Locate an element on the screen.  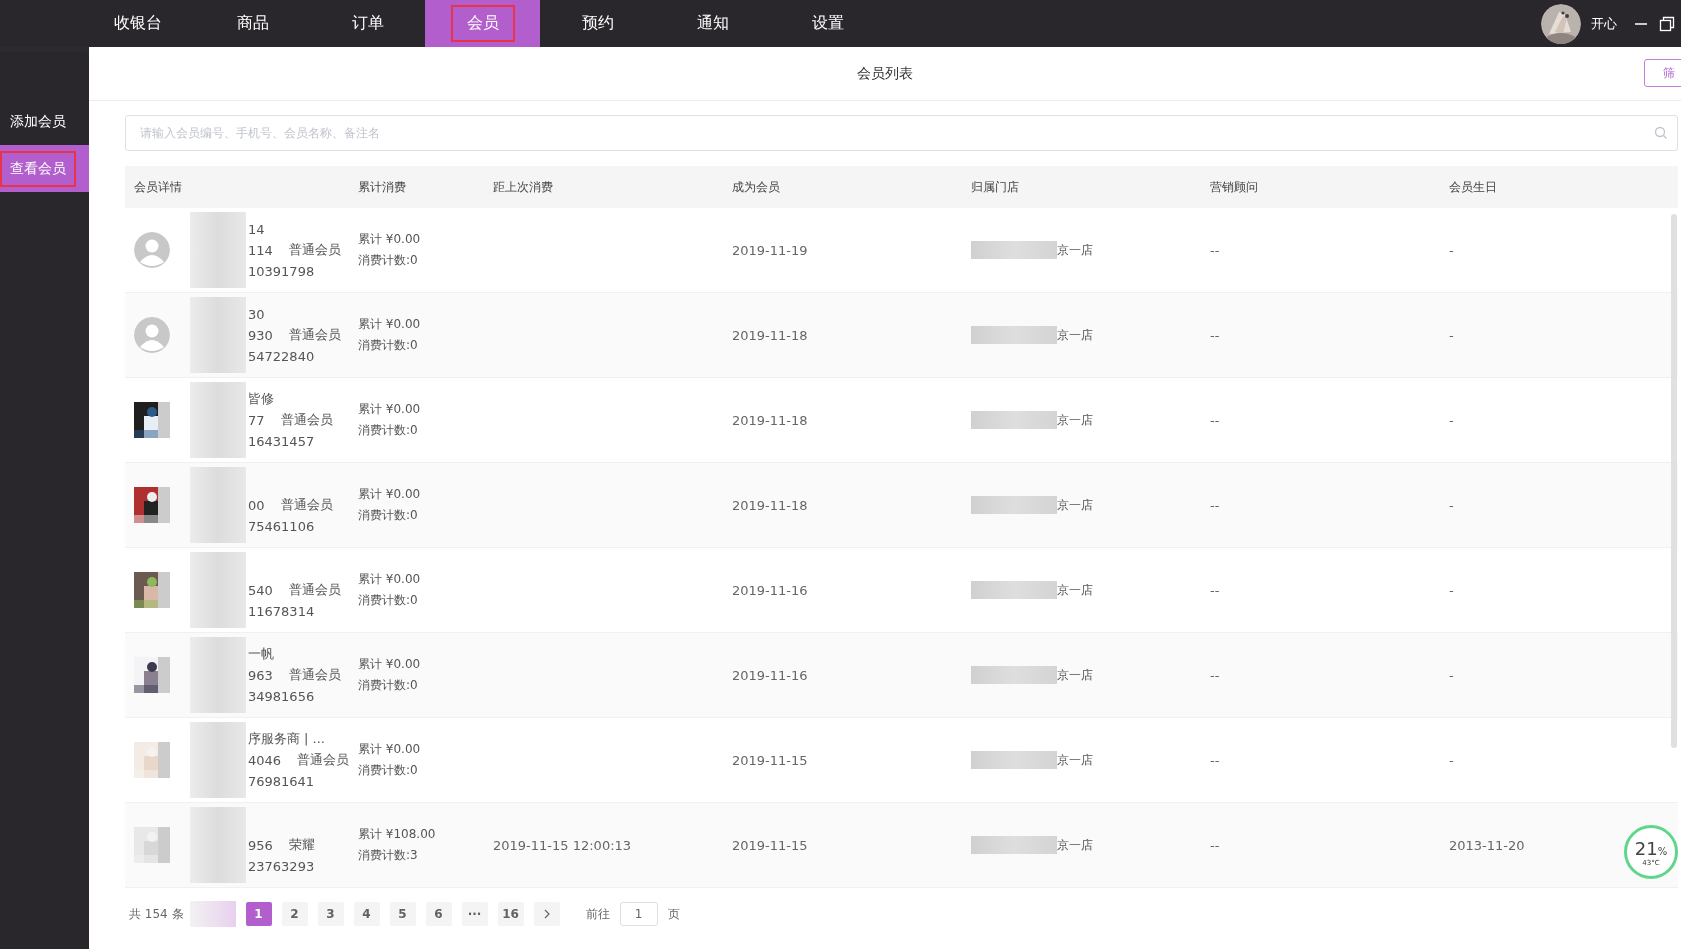
member-phone: 16431457 is located at coordinates (281, 441).